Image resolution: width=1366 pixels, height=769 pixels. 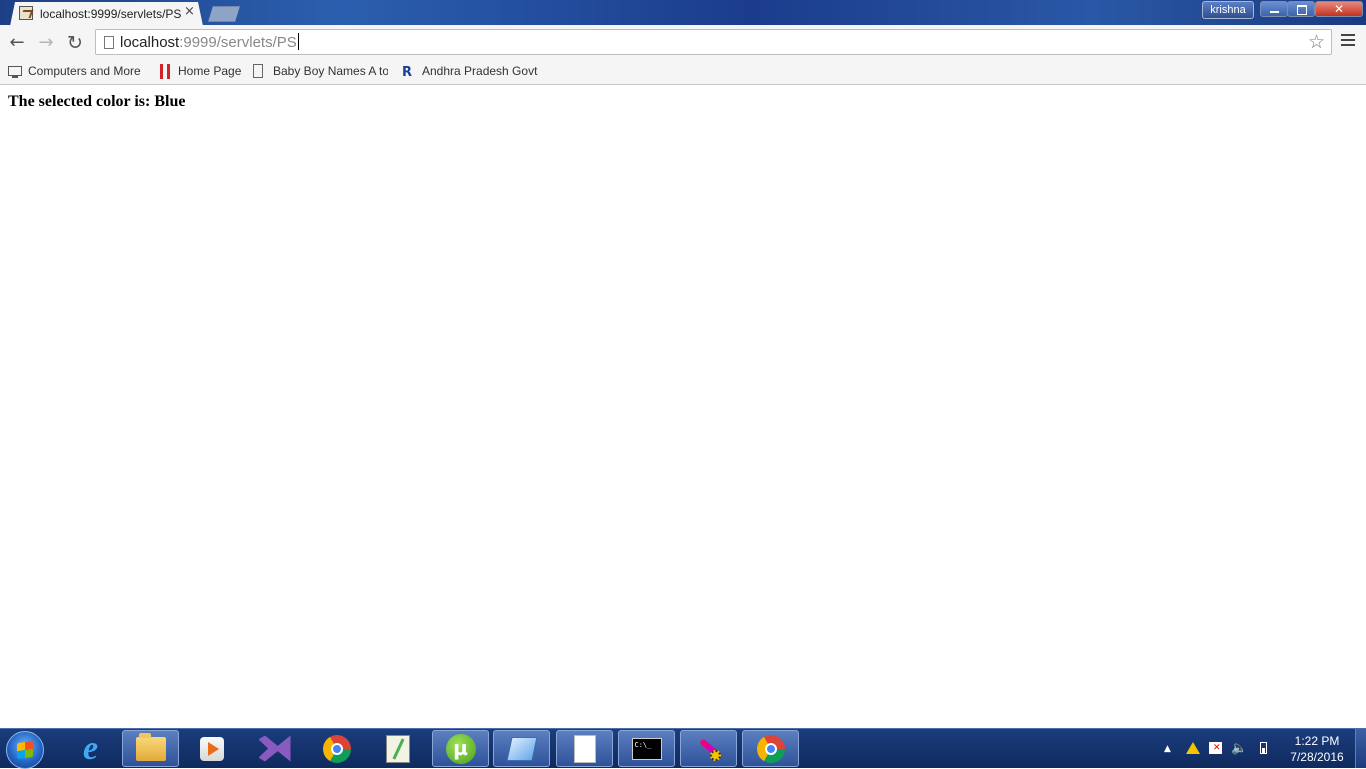 I want to click on bookmark-andhra-pradesh-govt: R Andhra Pradesh Govt, so click(x=472, y=72).